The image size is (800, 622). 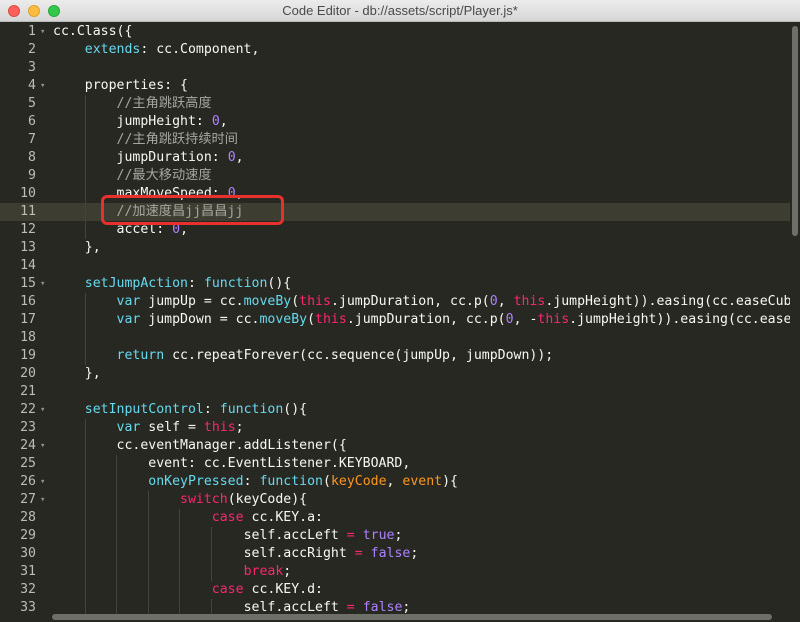 I want to click on code-text: case cc.KEY.a:, so click(x=188, y=518).